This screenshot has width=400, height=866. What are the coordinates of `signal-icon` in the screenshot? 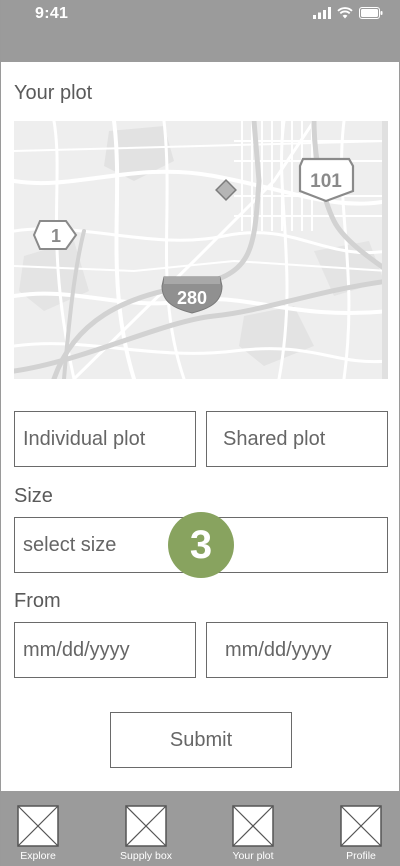 It's located at (322, 13).